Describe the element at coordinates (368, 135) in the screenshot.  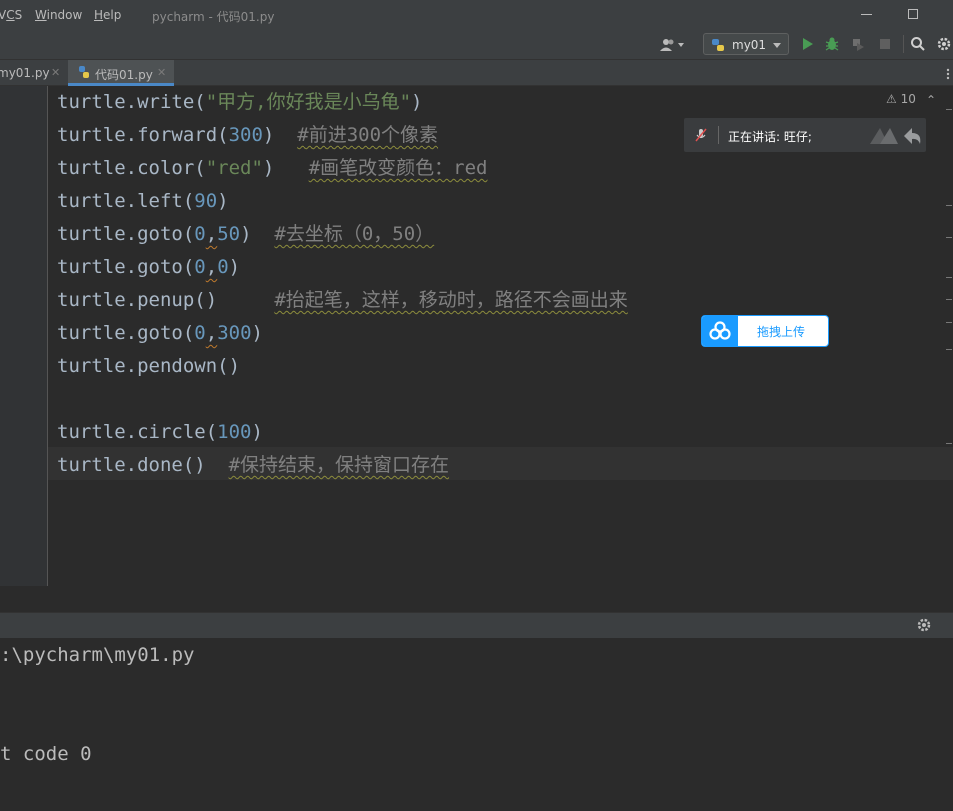
I see `code-comment: #前进300个像素` at that location.